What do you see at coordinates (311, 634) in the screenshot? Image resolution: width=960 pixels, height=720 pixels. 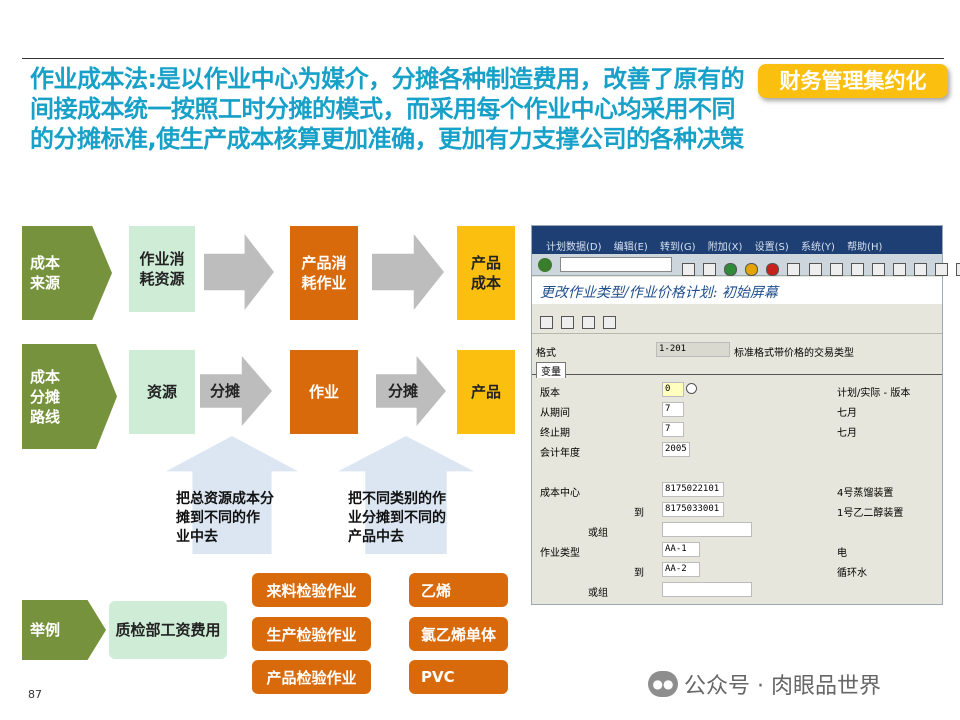 I see `example-activity: 生产检验作业` at bounding box center [311, 634].